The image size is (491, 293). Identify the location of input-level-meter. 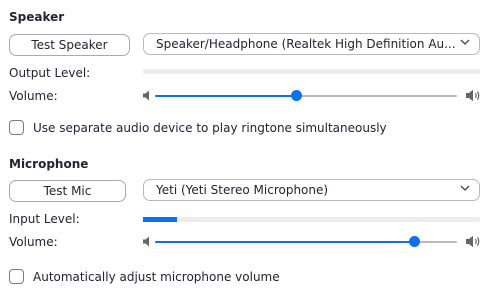
(311, 219).